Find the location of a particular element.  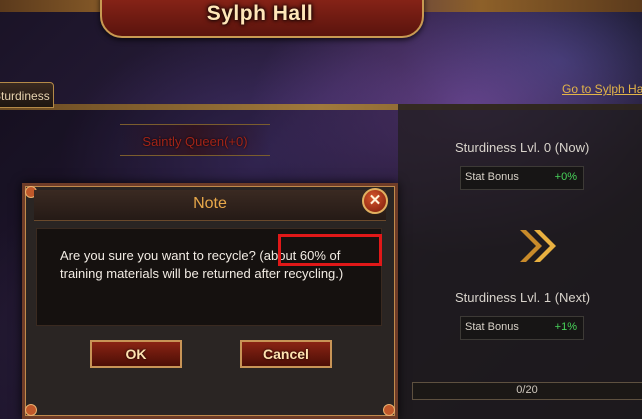

dialog-title: Note is located at coordinates (210, 203).